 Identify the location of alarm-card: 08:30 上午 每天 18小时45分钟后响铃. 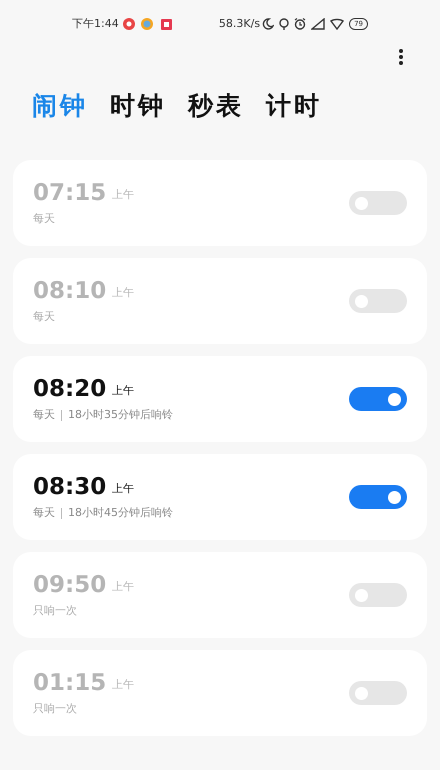
(220, 497).